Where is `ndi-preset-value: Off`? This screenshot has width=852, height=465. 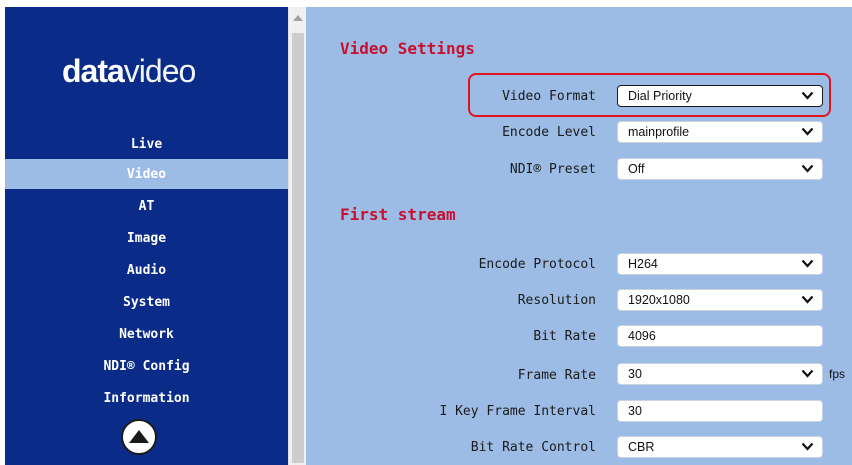
ndi-preset-value: Off is located at coordinates (636, 169).